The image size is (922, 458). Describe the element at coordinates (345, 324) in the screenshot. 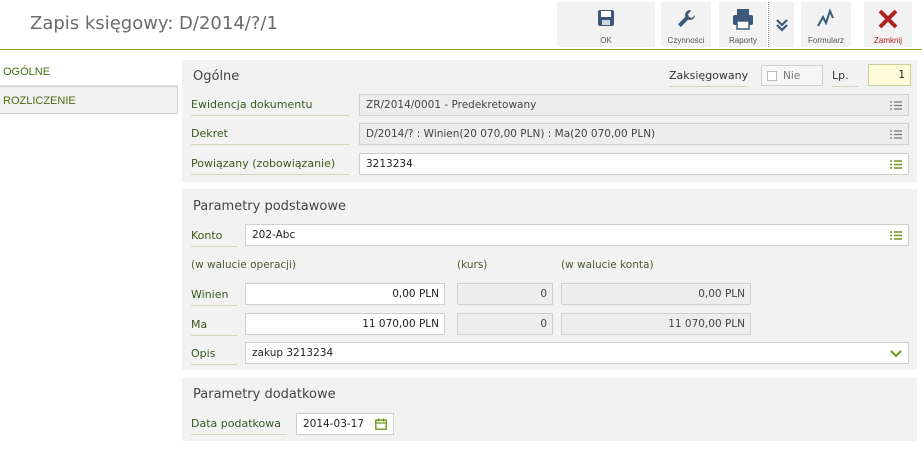

I see `ma-operacji-input: 11 070,00 PLN` at that location.